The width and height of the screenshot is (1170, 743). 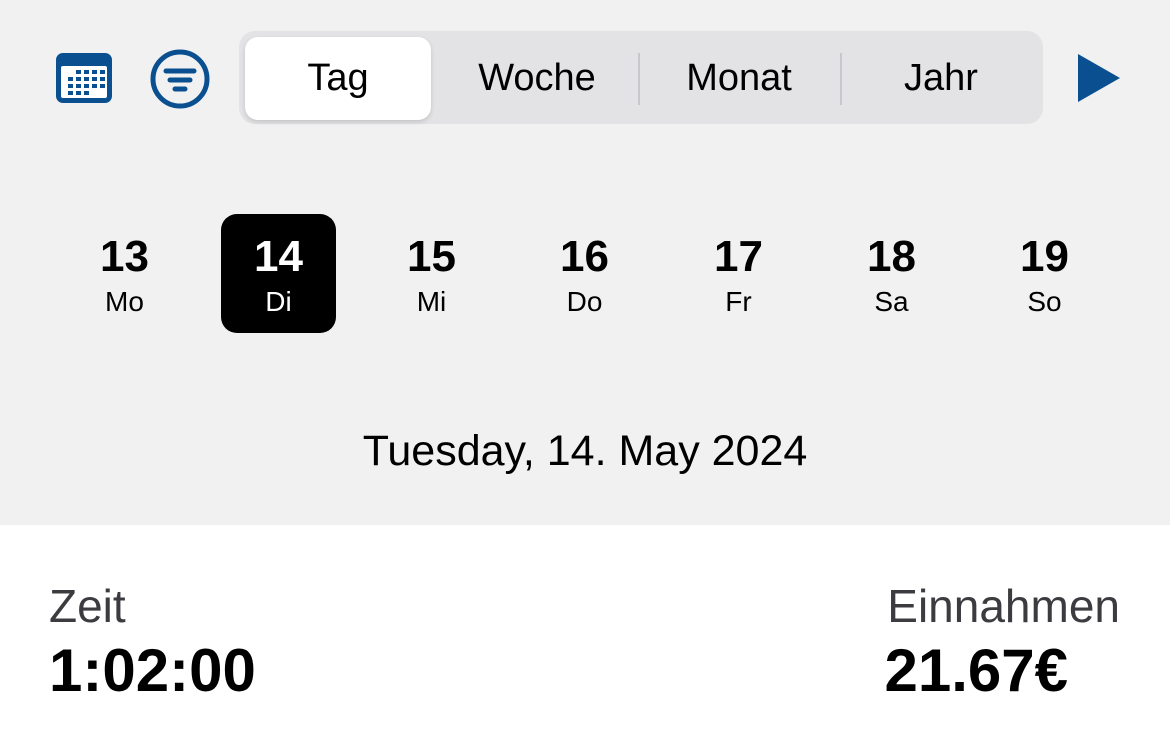 I want to click on time-label: Zeit, so click(x=87, y=606).